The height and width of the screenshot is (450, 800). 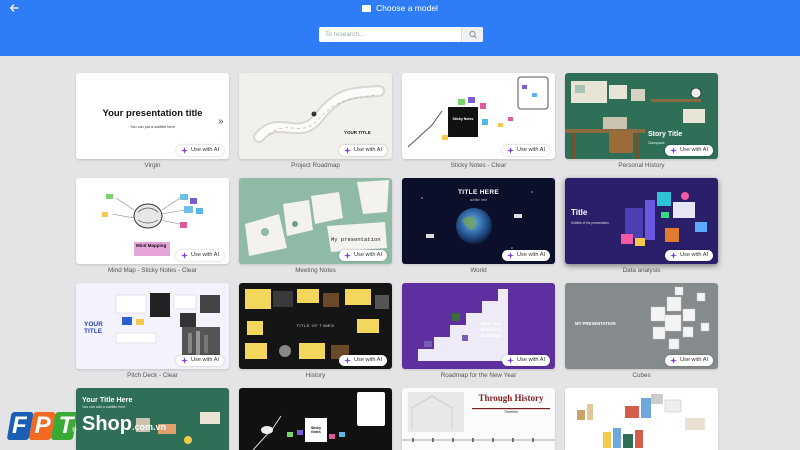 What do you see at coordinates (478, 419) in the screenshot?
I see `template-card-through-history: Through History Timeline` at bounding box center [478, 419].